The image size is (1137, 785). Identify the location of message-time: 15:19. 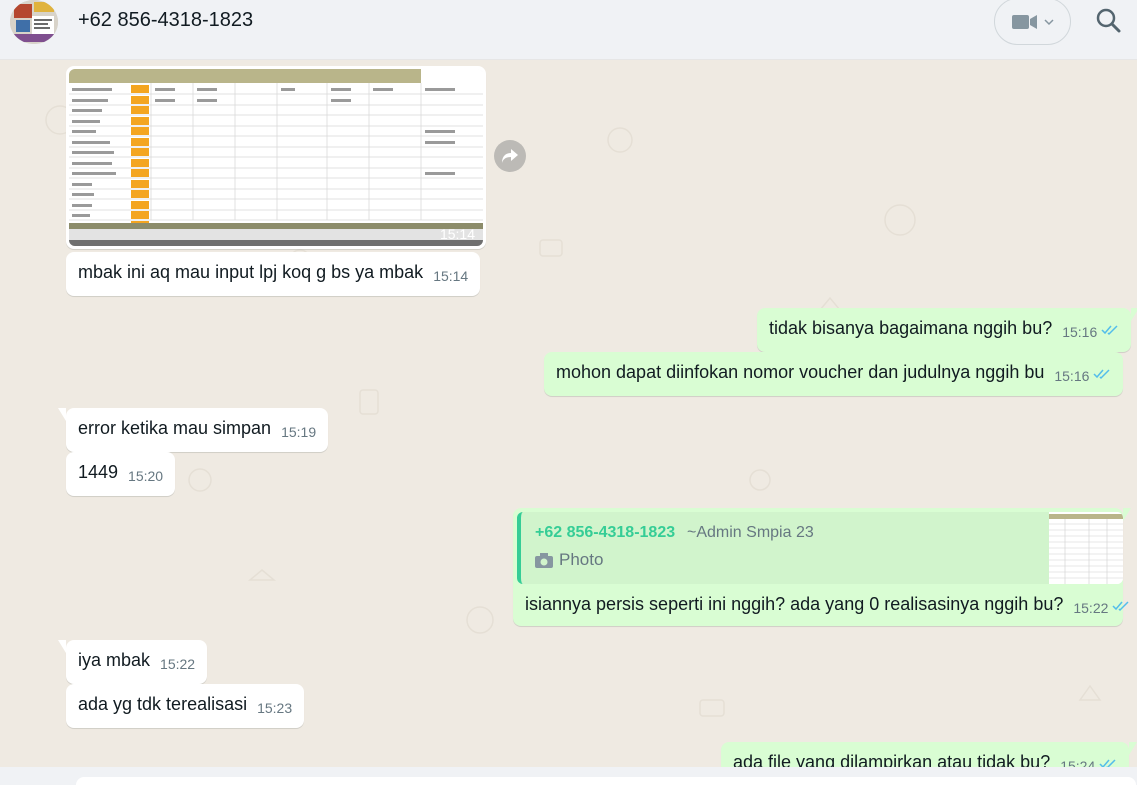
(299, 432).